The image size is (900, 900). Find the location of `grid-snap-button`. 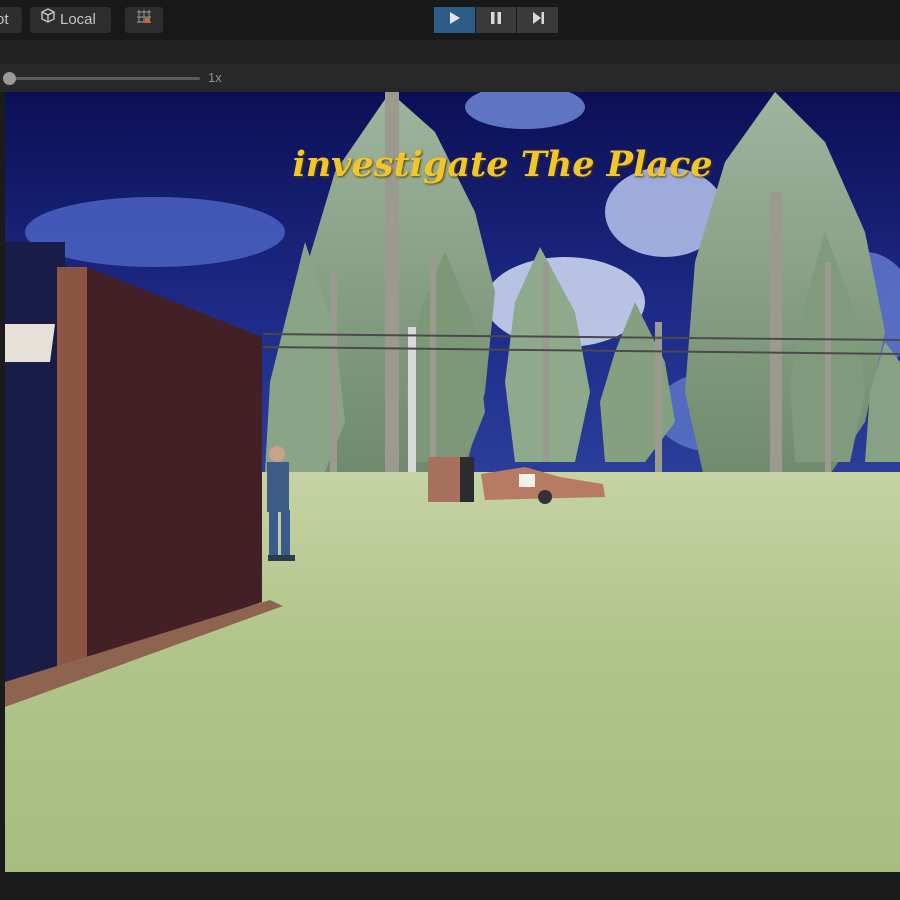

grid-snap-button is located at coordinates (144, 20).